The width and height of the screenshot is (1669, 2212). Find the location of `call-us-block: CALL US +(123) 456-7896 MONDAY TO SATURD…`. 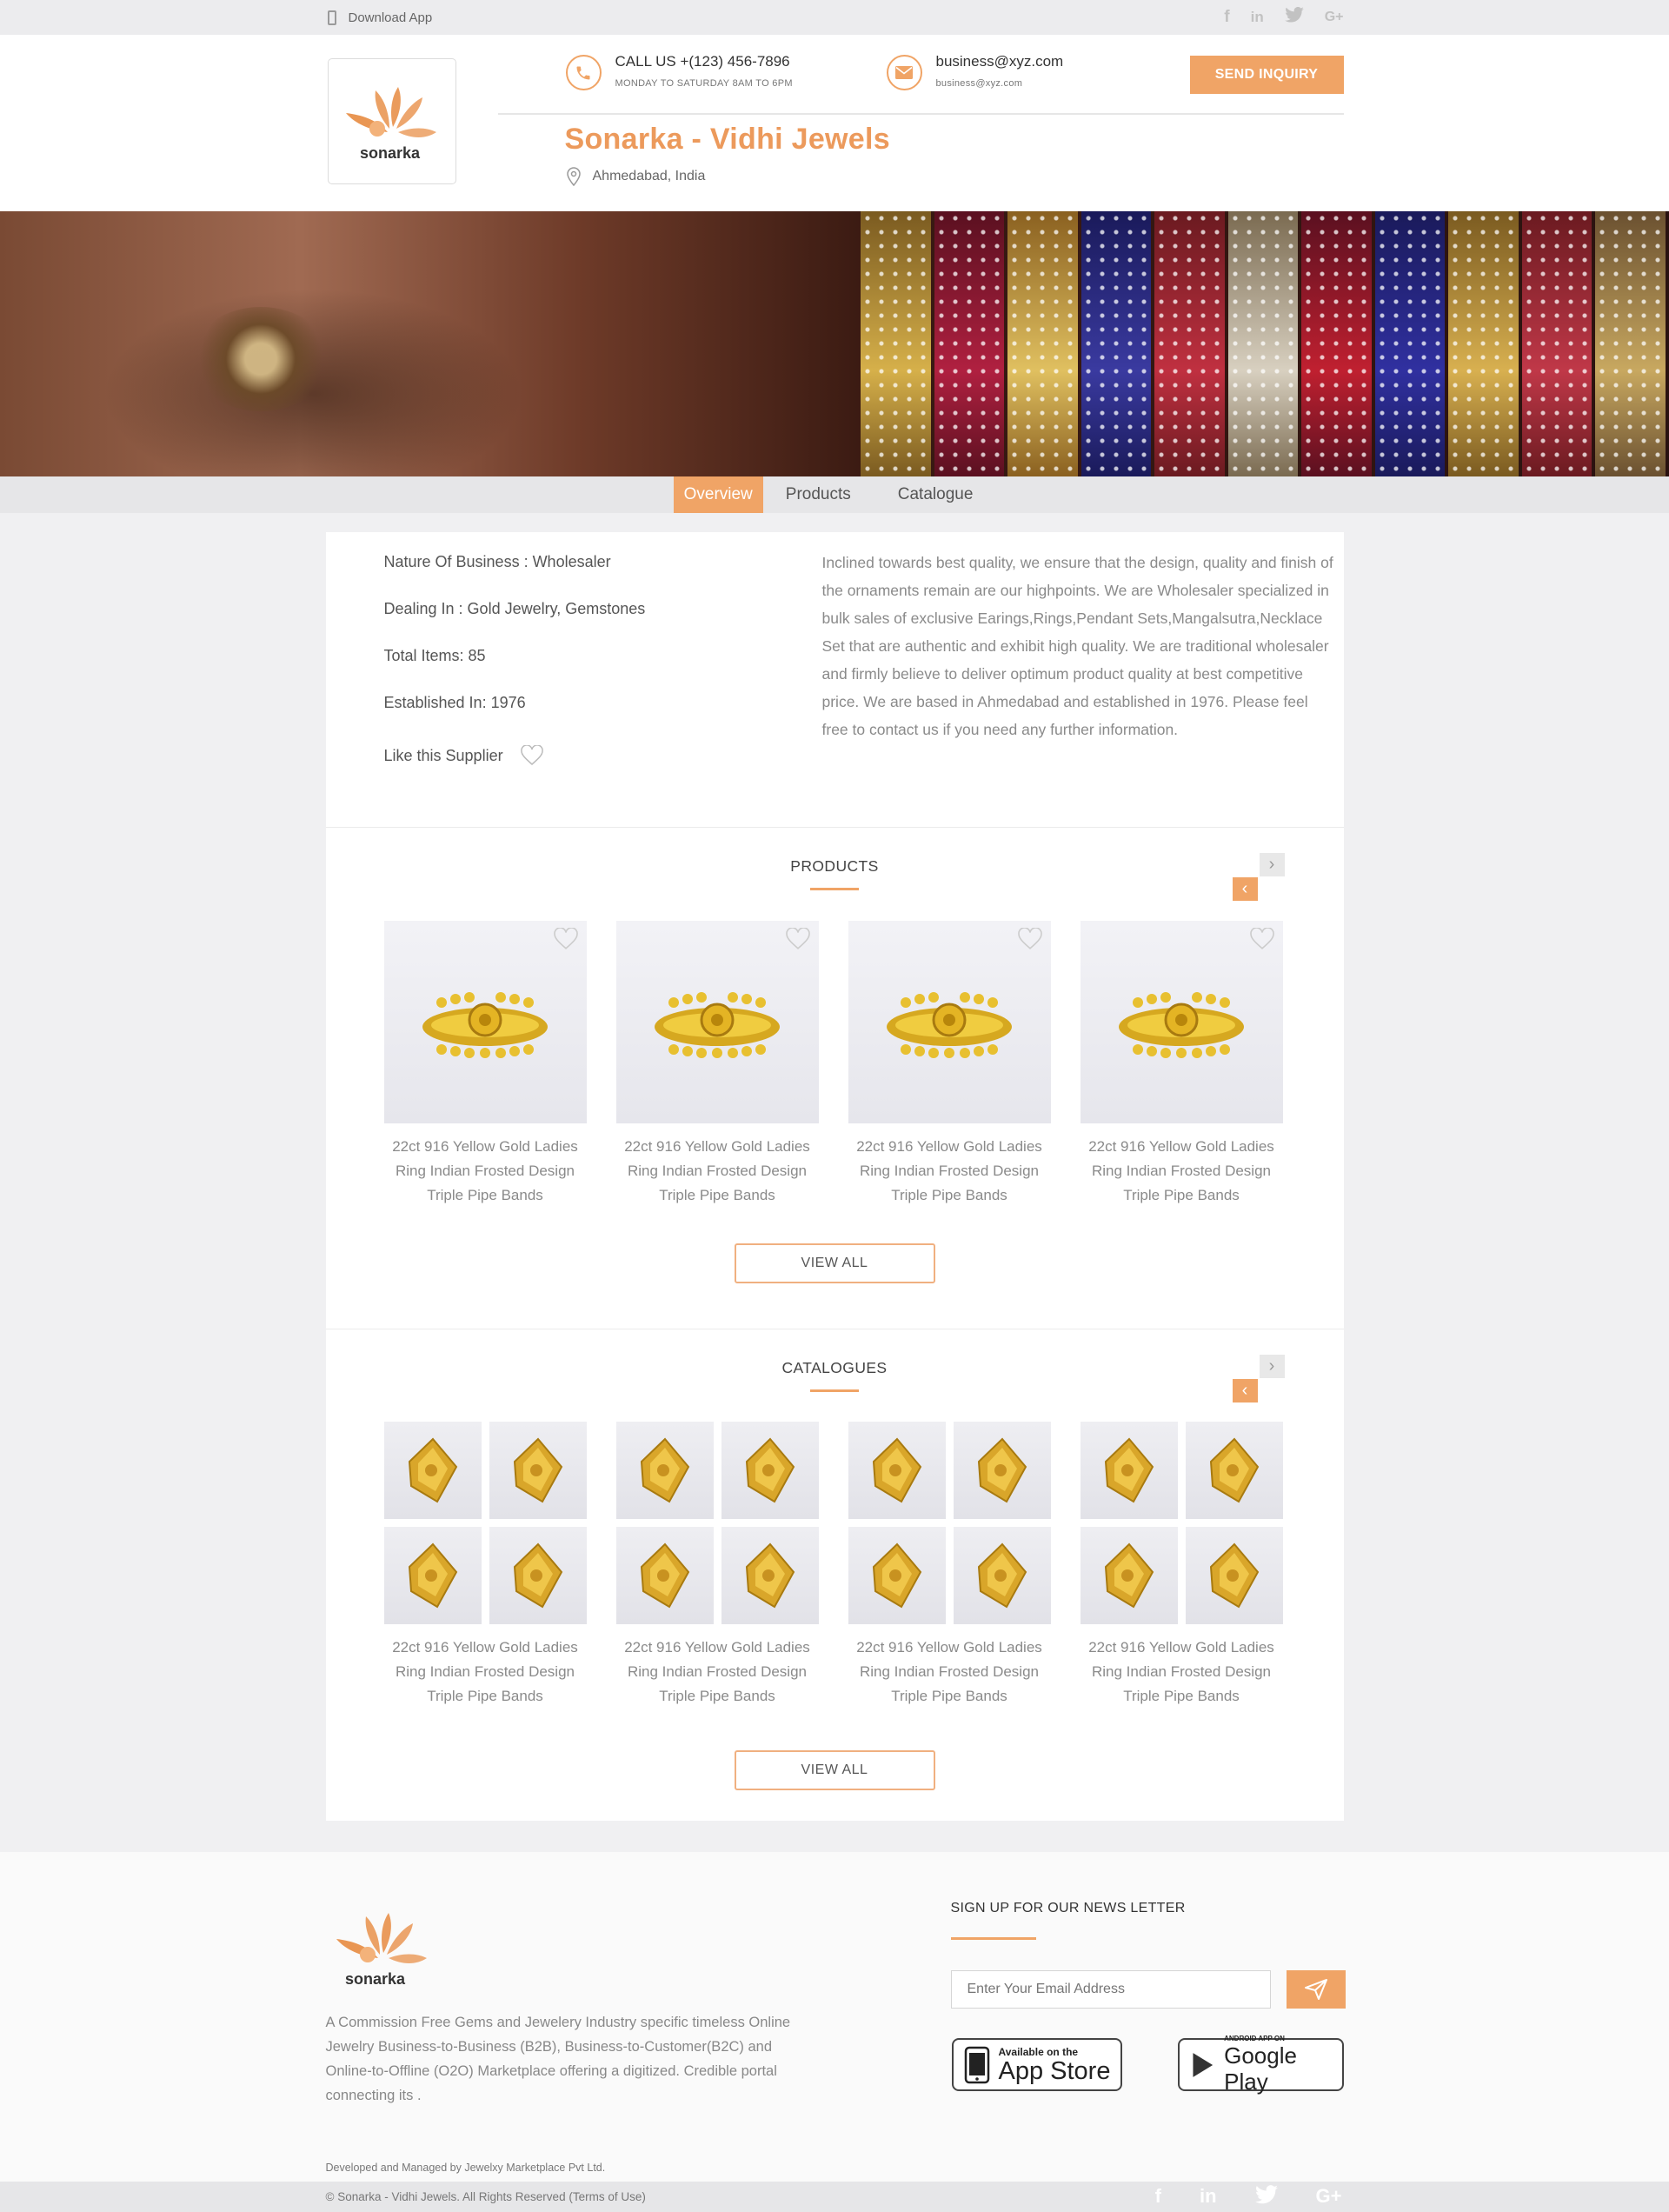

call-us-block: CALL US +(123) 456-7896 MONDAY TO SATURD… is located at coordinates (679, 71).